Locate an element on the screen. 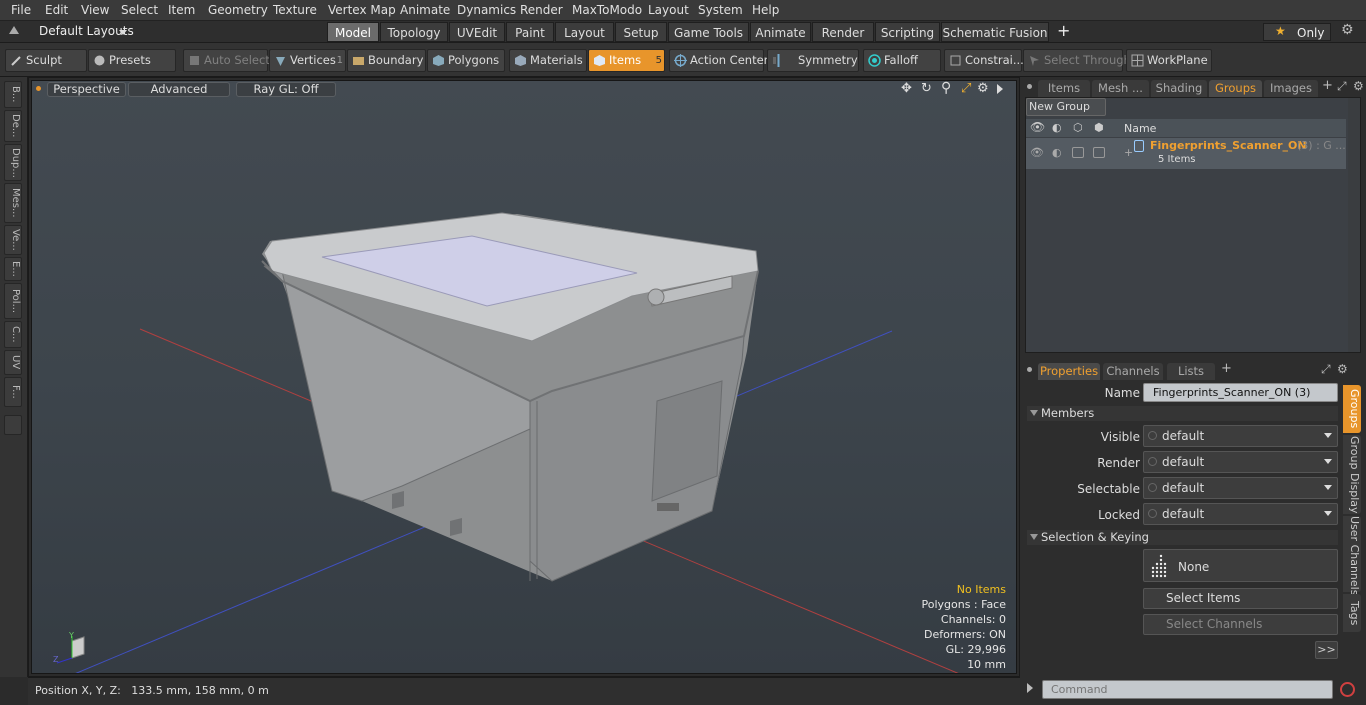  tab-animate: Animate is located at coordinates (780, 32).